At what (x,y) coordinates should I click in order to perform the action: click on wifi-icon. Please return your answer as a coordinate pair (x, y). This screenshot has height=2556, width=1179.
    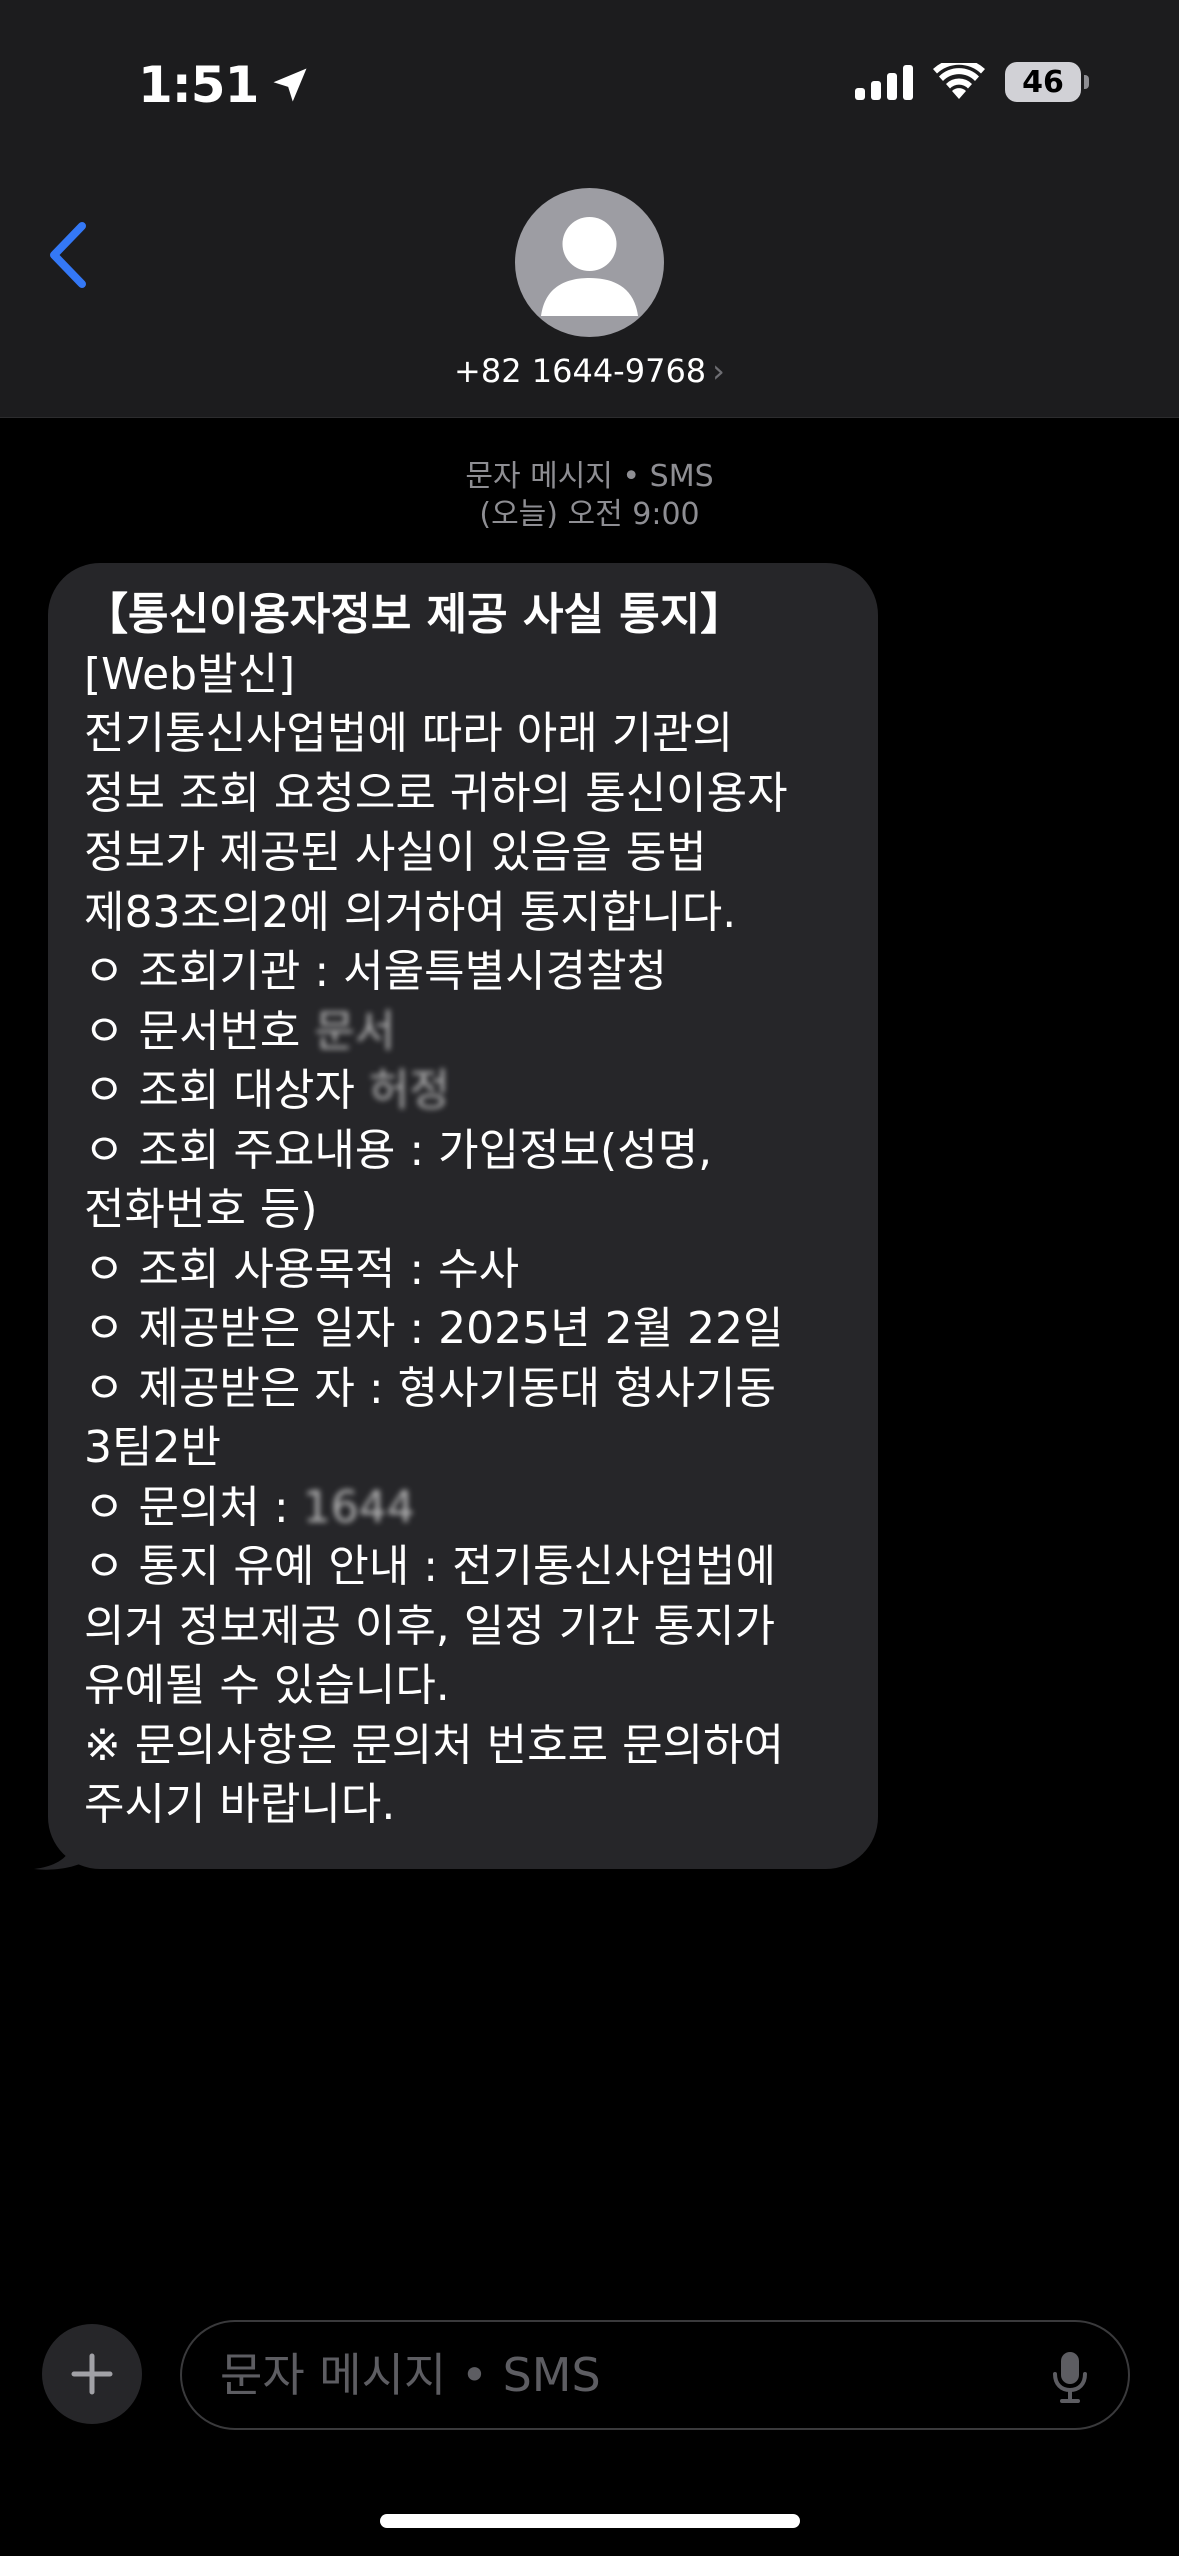
    Looking at the image, I should click on (959, 81).